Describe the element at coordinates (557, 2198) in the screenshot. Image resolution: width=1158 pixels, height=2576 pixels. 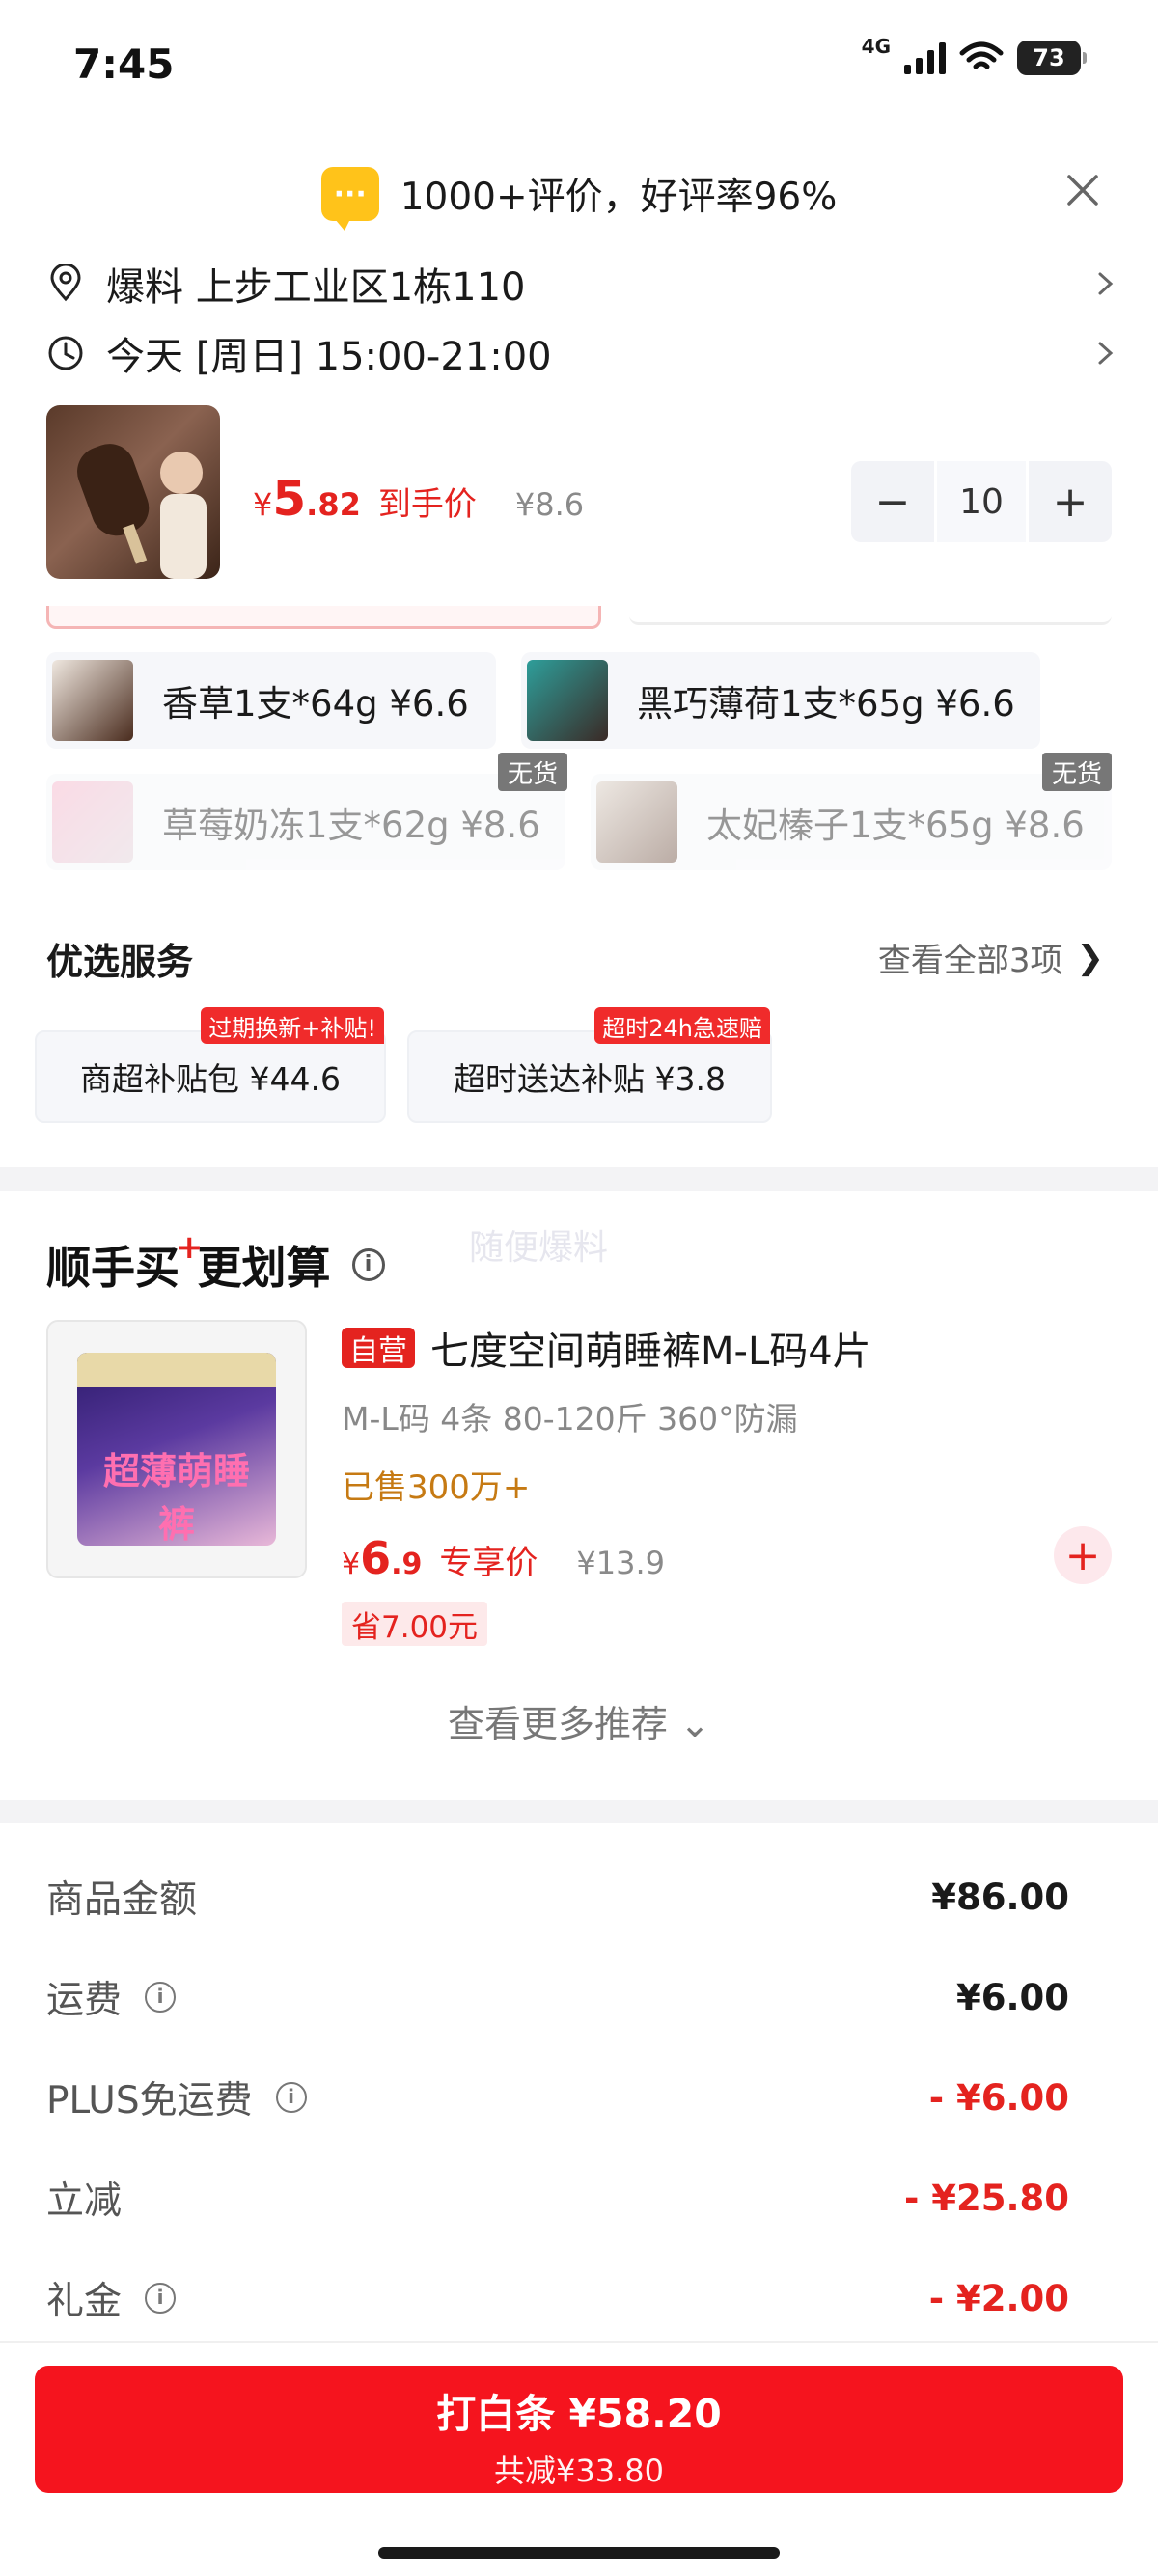
I see `summary-row-instant-discount: 立减 - ¥25.80` at that location.